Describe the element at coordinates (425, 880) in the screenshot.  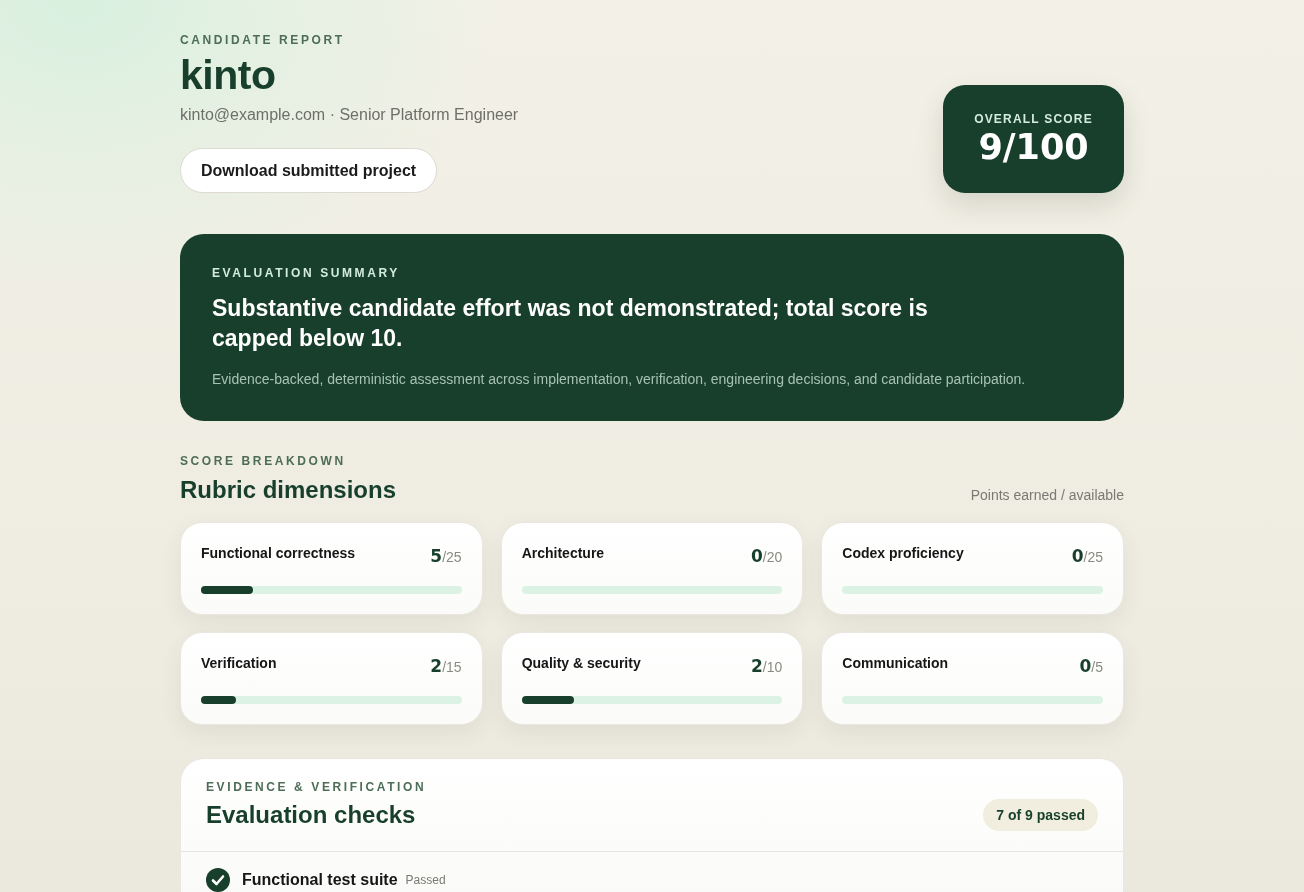
I see `check-status: Passed` at that location.